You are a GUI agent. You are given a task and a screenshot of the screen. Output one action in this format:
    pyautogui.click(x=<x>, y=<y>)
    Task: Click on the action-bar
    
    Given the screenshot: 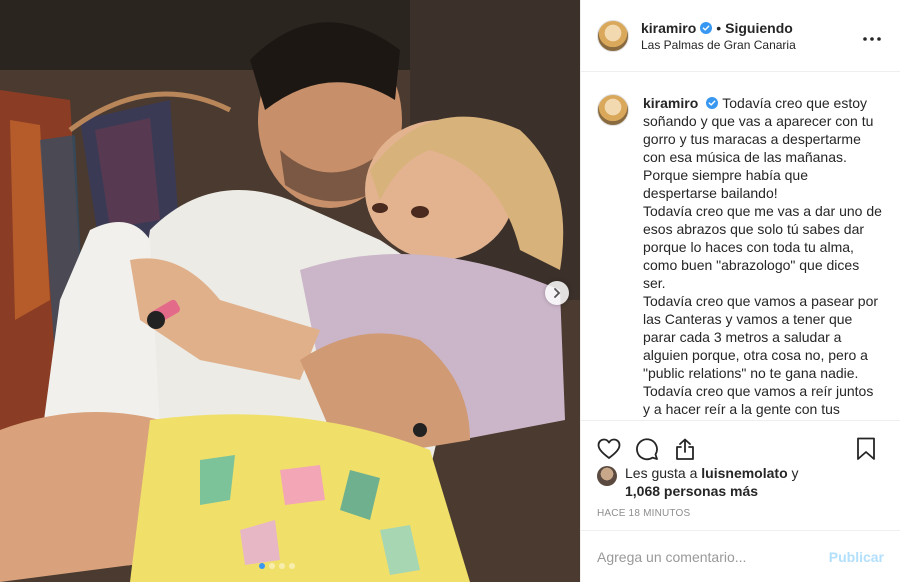 What is the action you would take?
    pyautogui.click(x=740, y=442)
    